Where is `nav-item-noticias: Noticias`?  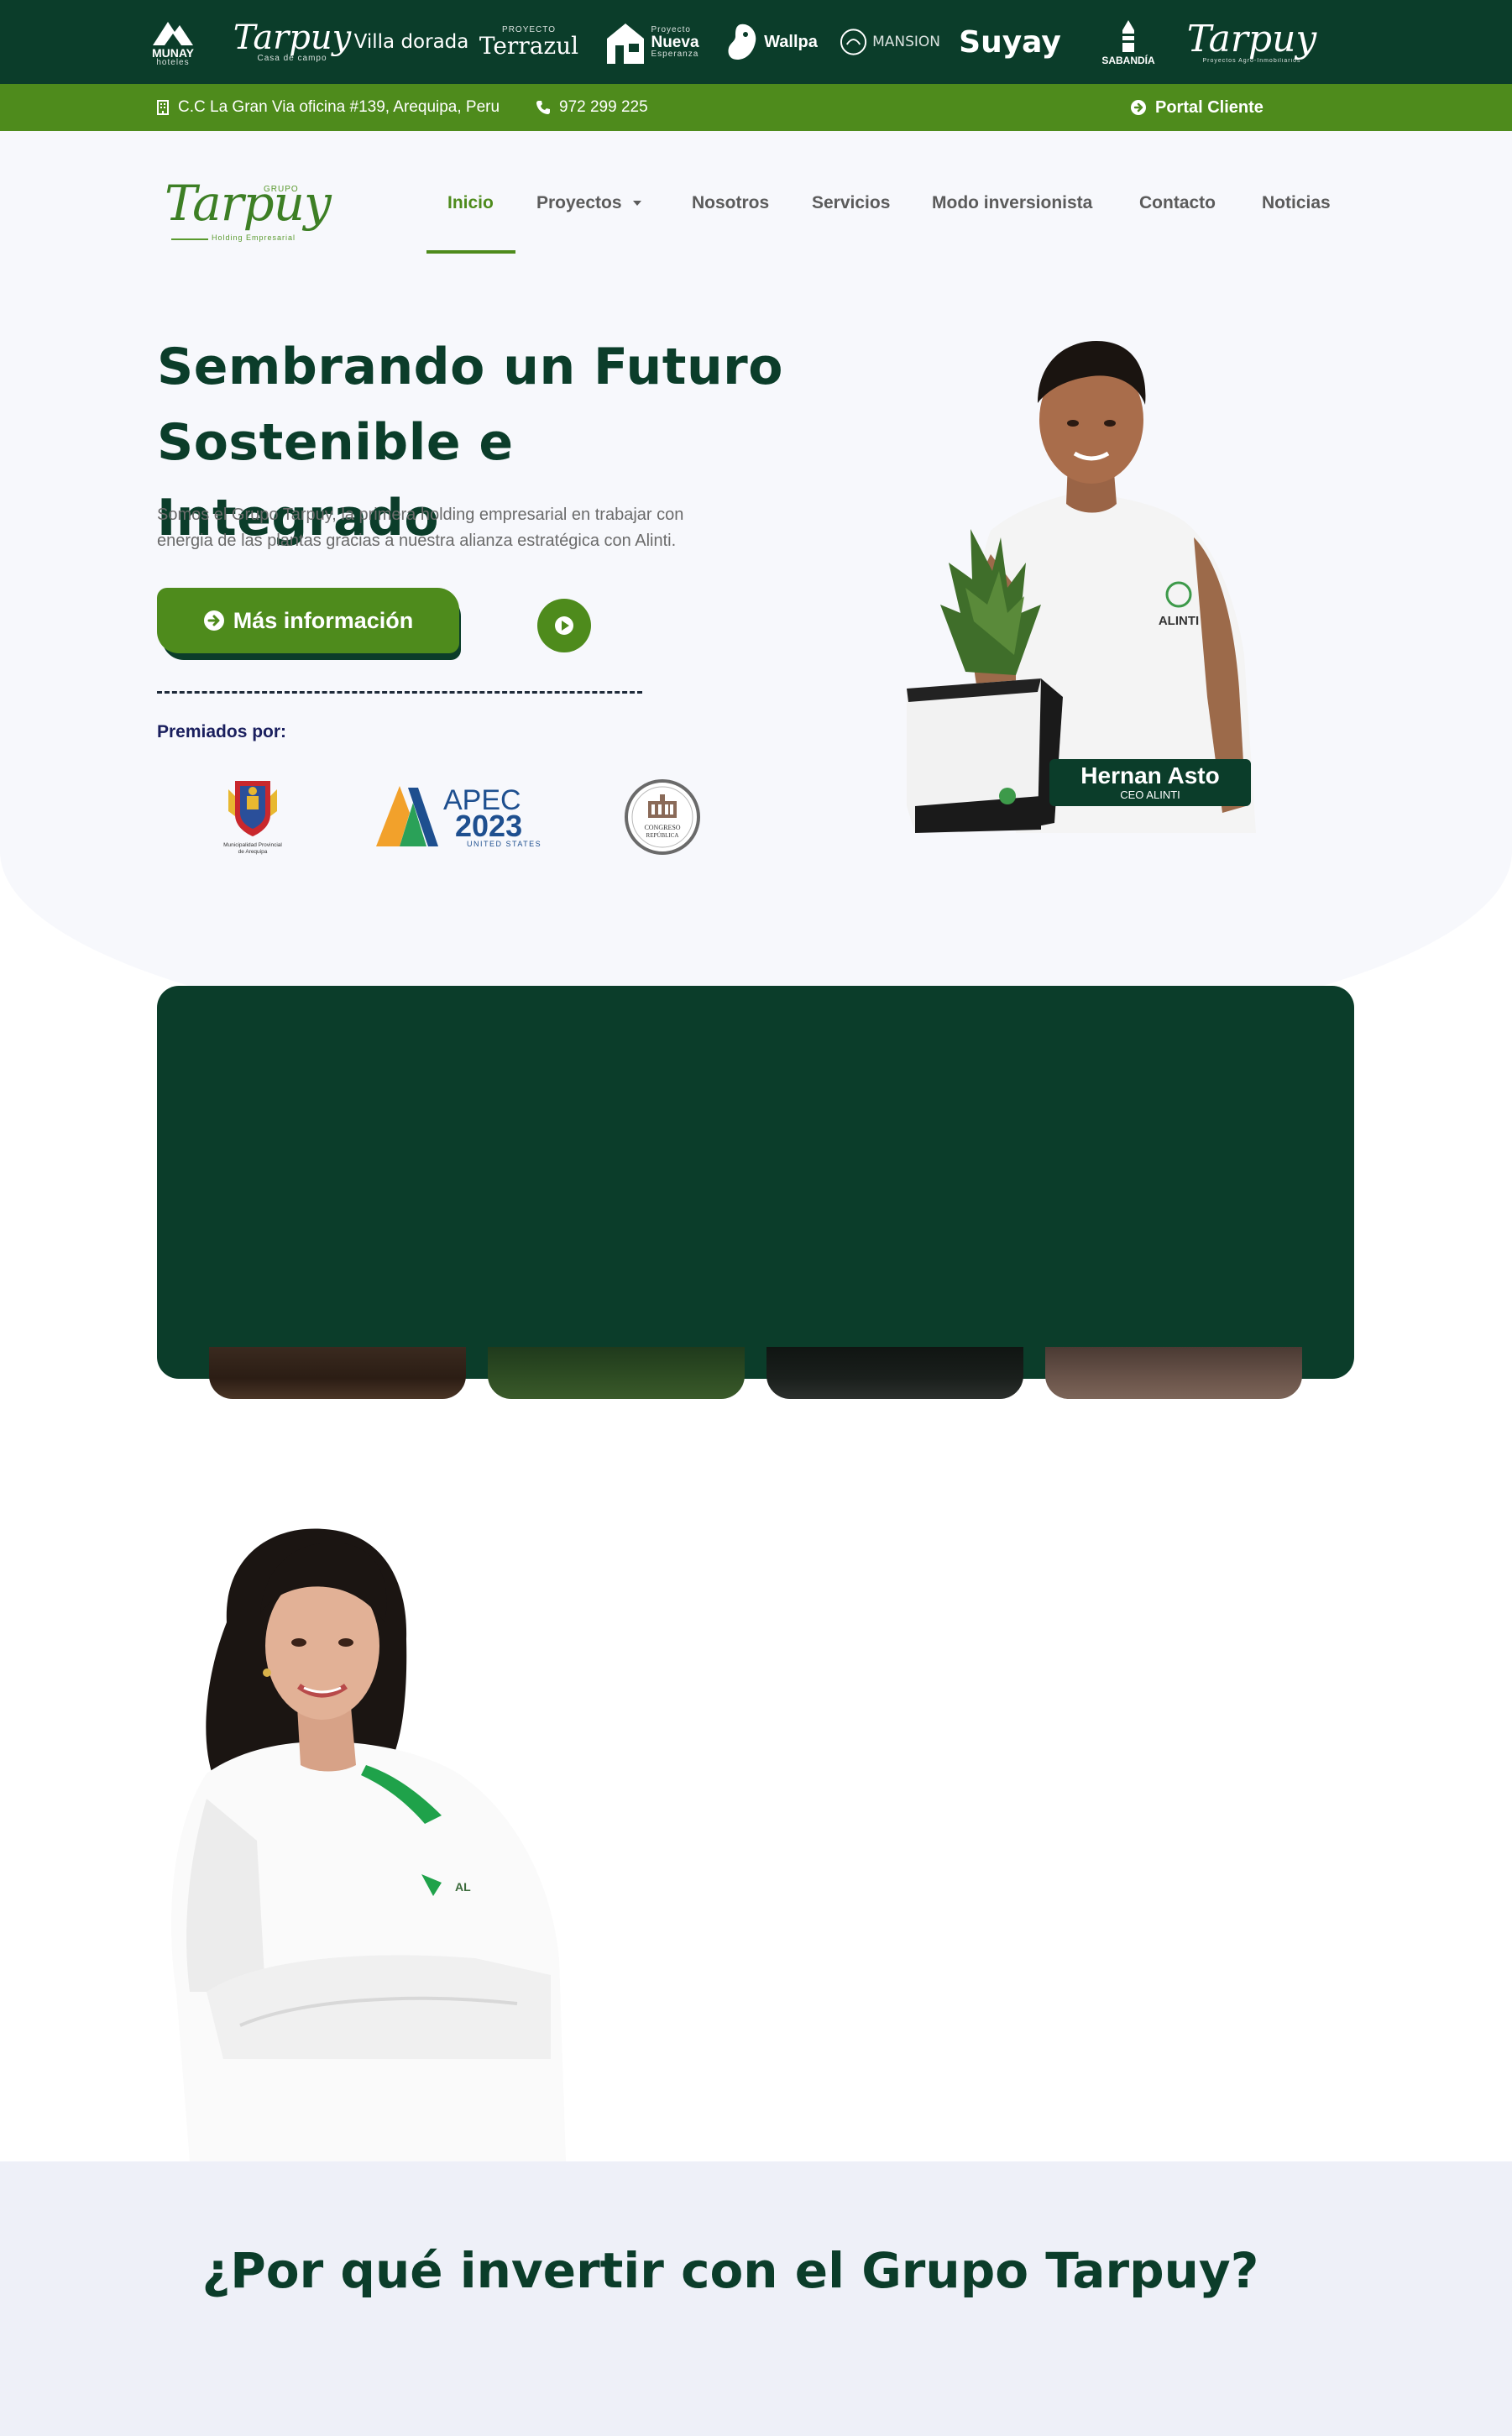
nav-item-noticias: Noticias is located at coordinates (1296, 203).